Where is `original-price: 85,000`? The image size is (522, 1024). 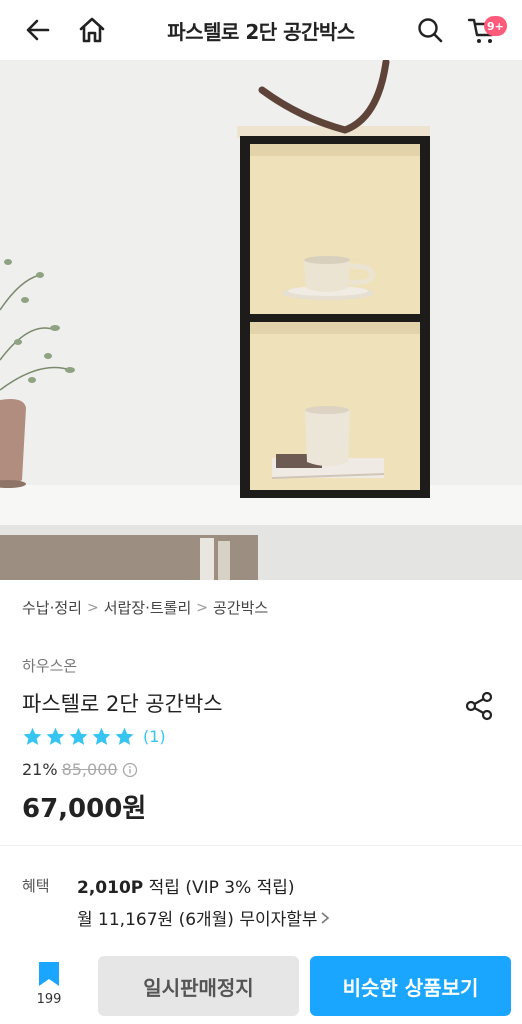 original-price: 85,000 is located at coordinates (89, 769).